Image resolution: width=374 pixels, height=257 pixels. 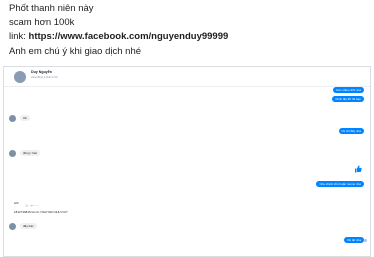 What do you see at coordinates (25, 118) in the screenshot?
I see `message-in: Ok` at bounding box center [25, 118].